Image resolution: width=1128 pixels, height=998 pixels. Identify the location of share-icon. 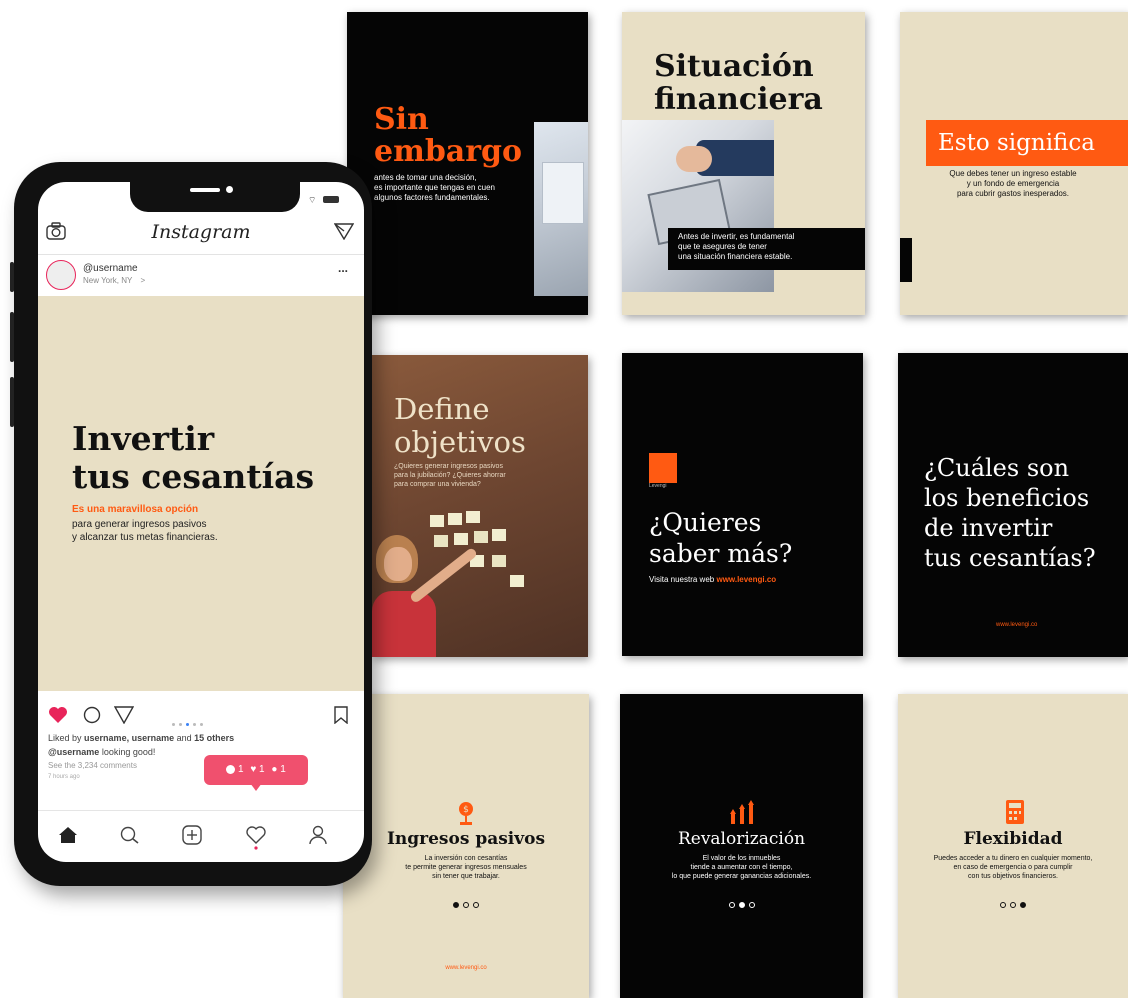
(124, 715).